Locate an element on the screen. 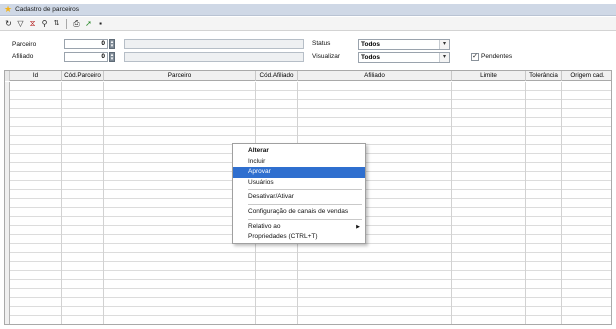 This screenshot has height=329, width=616. star-icon: ★ is located at coordinates (8, 9).